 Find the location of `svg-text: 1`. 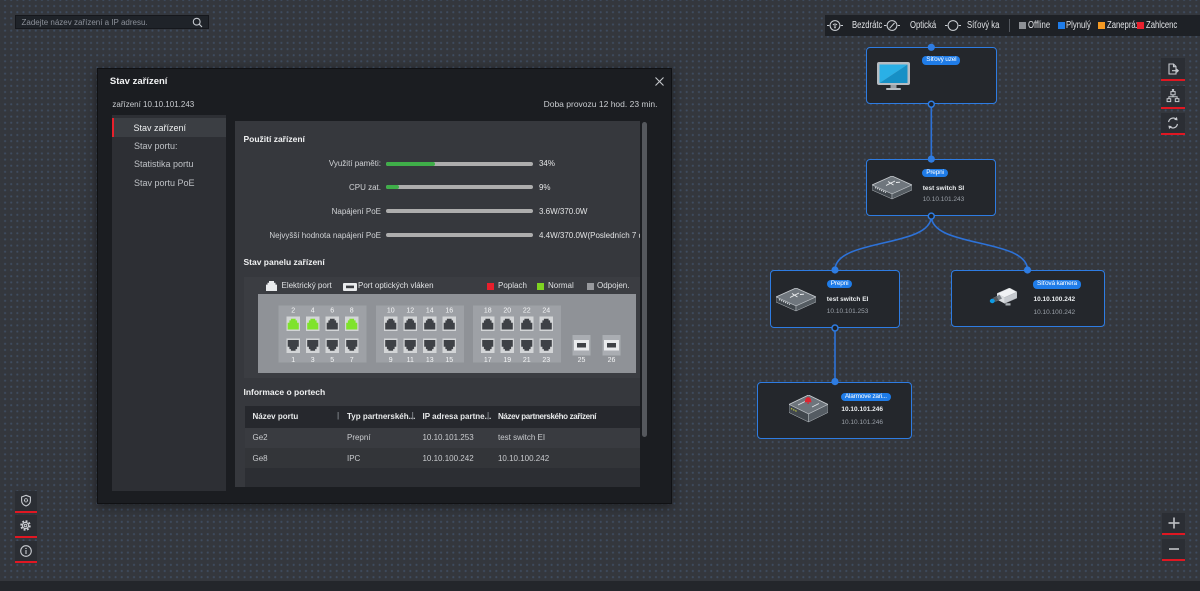

svg-text: 1 is located at coordinates (294, 360).